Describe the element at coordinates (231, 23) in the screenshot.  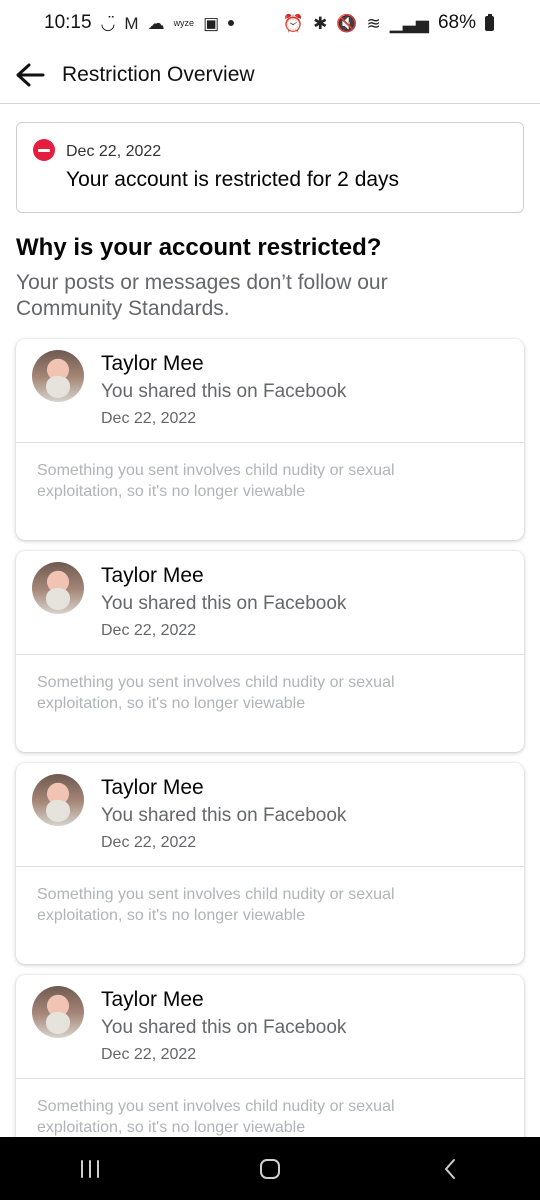
I see `dot-icon` at that location.